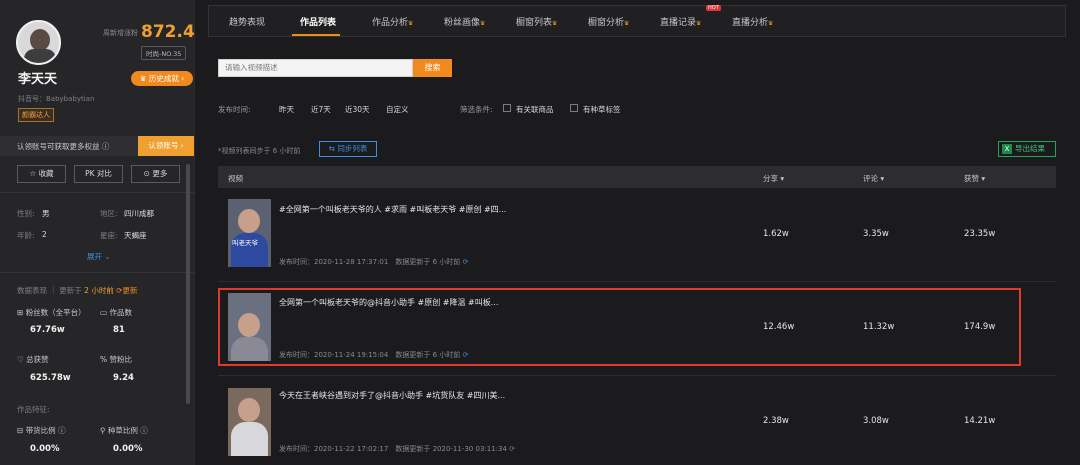 The image size is (1080, 465). I want to click on pk-icon: PK, so click(90, 173).